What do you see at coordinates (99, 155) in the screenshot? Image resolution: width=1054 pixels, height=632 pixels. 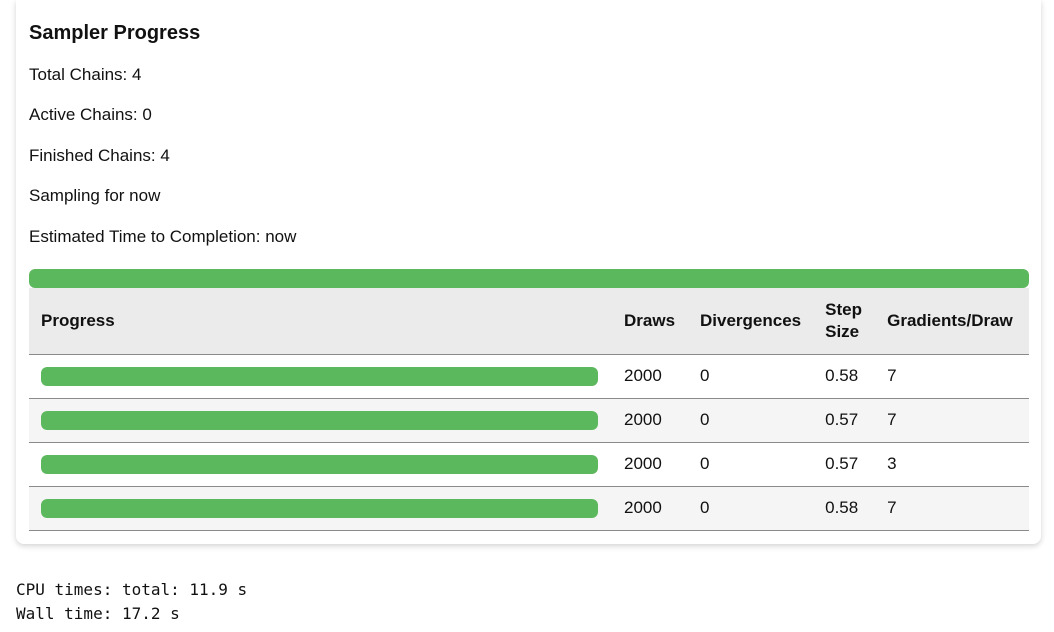 I see `finished-chains-text: Finished Chains: 4` at bounding box center [99, 155].